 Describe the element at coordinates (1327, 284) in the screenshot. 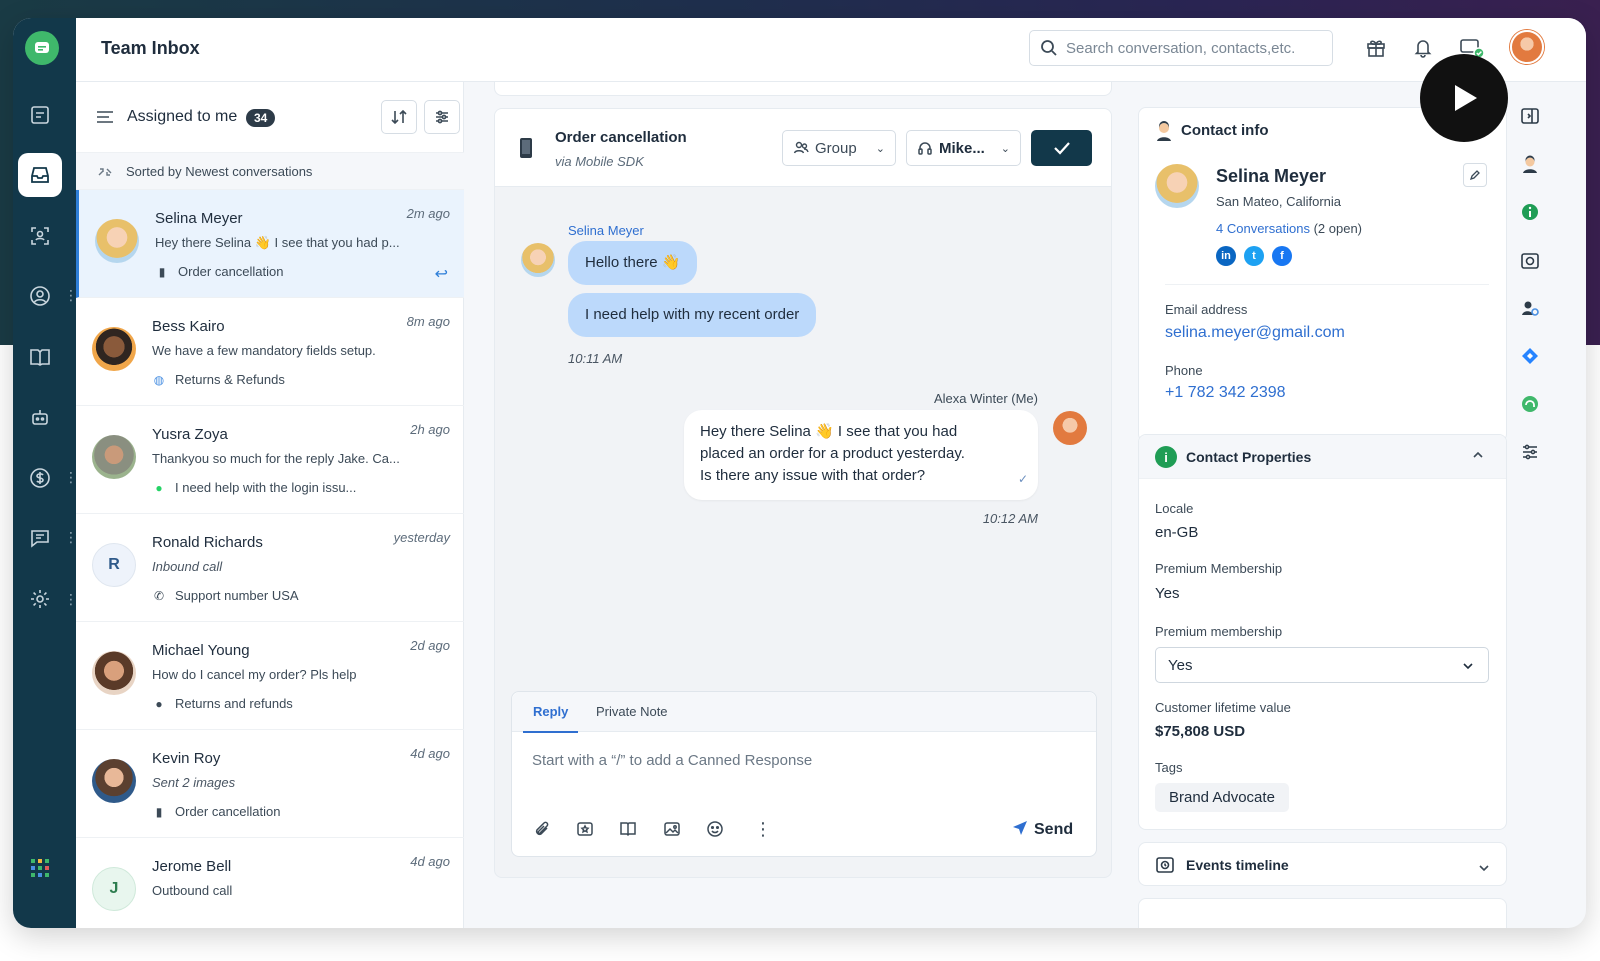

I see `divider` at that location.